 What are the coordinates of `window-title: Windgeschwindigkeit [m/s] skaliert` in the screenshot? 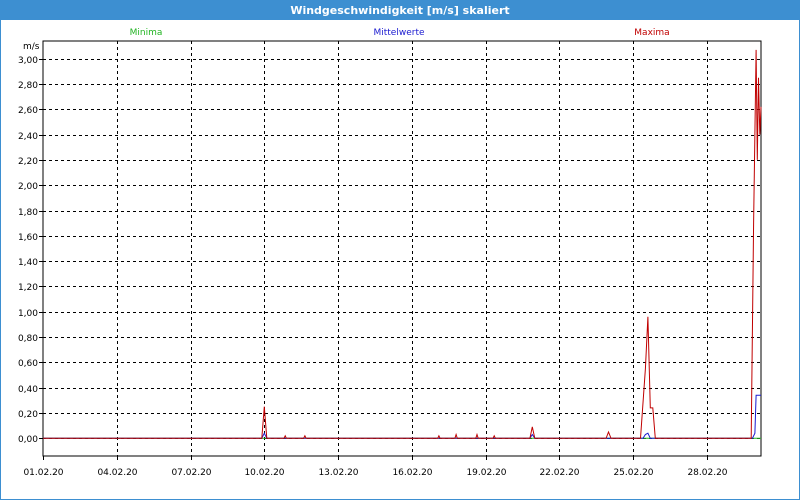 It's located at (400, 10).